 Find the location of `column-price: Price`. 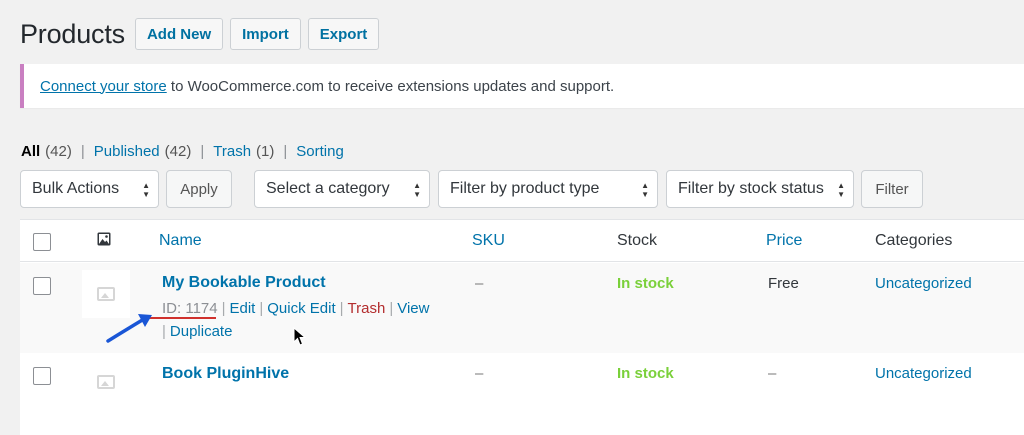

column-price: Price is located at coordinates (784, 241).